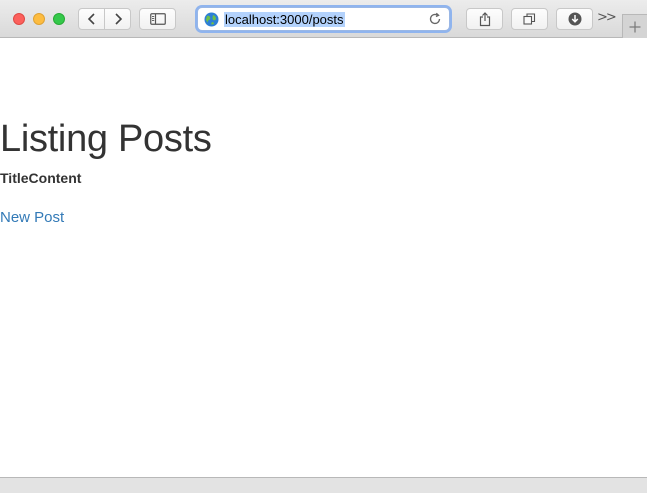 The width and height of the screenshot is (647, 493). I want to click on page-title: Listing Posts, so click(106, 139).